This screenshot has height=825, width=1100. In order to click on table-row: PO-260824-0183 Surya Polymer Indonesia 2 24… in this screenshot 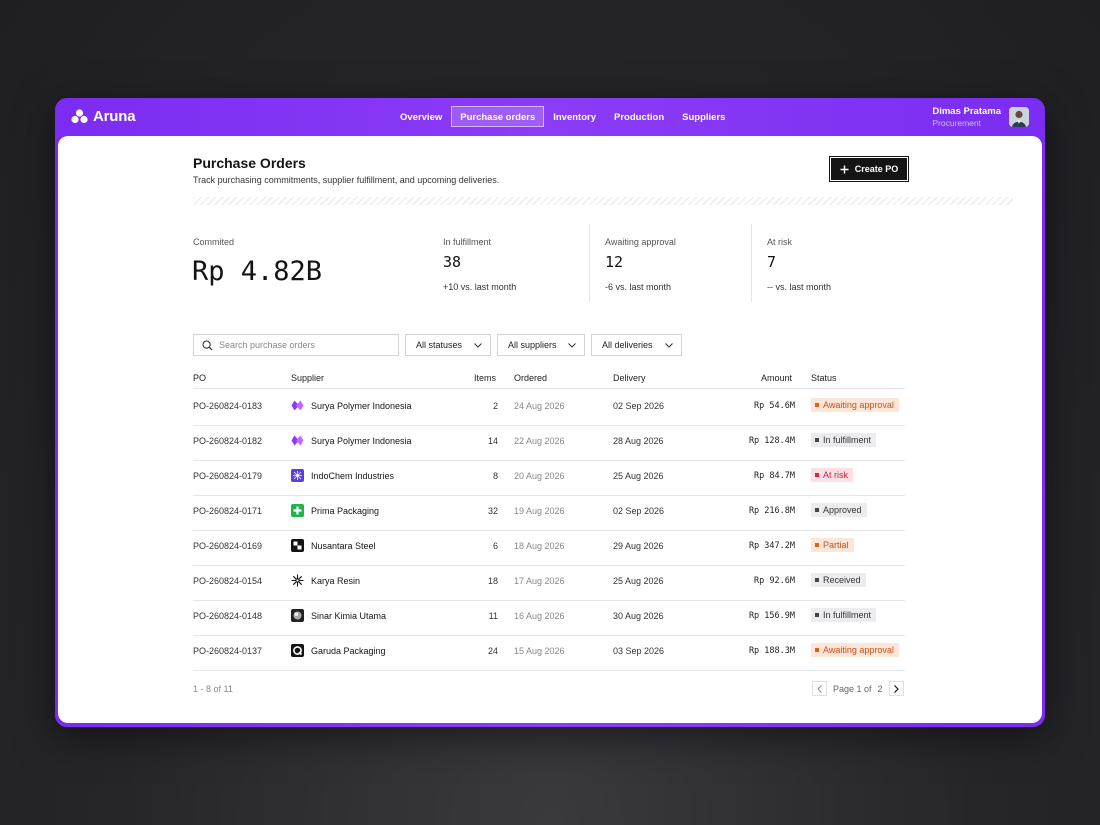, I will do `click(549, 407)`.